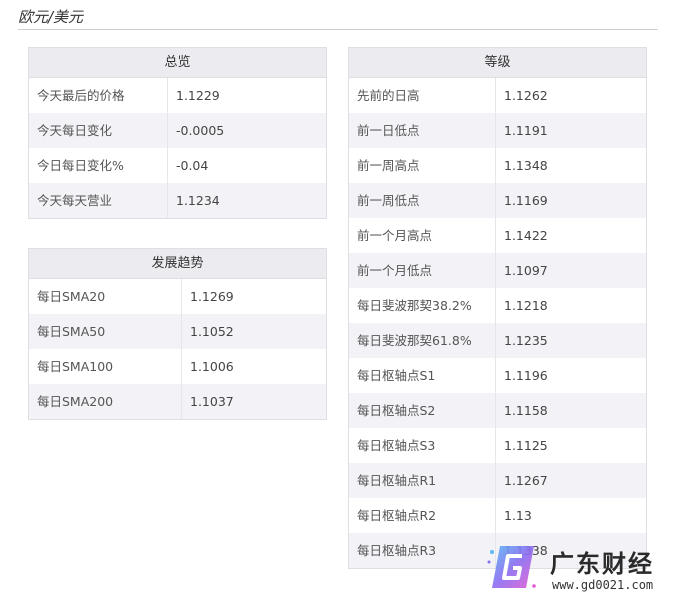  What do you see at coordinates (200, 130) in the screenshot?
I see `row-value: -0.0005` at bounding box center [200, 130].